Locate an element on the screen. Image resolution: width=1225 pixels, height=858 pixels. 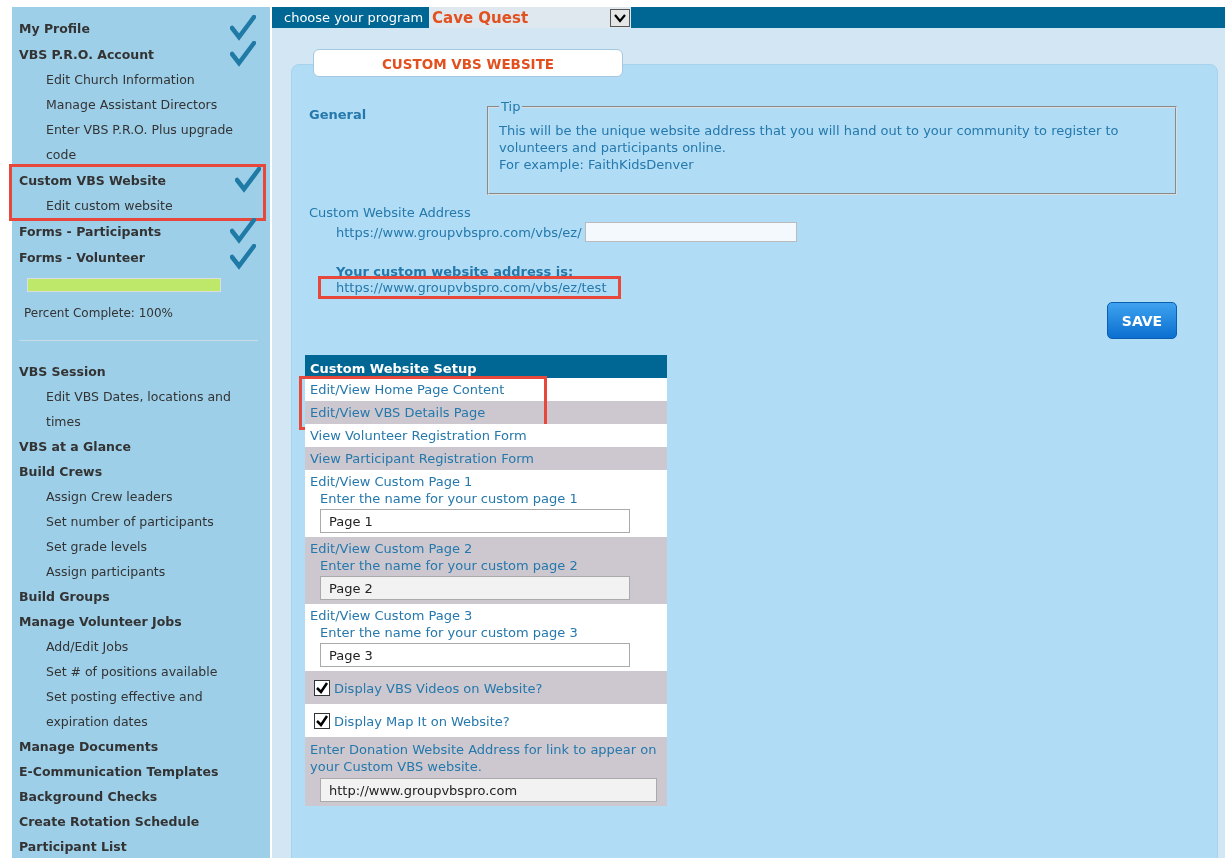
sidebar-subitem: Edit VBS Dates, locations and times is located at coordinates (132, 409).